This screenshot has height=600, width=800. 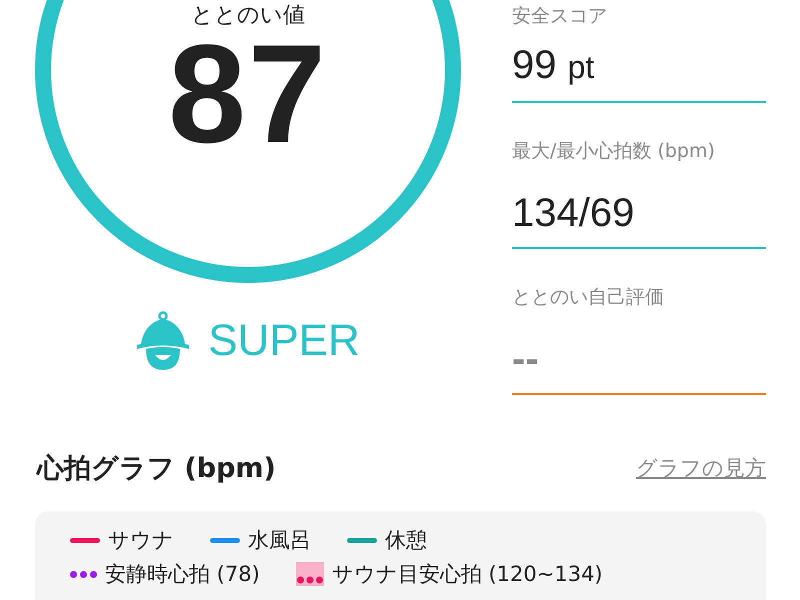 What do you see at coordinates (588, 297) in the screenshot?
I see `stat-label: ととのい自己評価` at bounding box center [588, 297].